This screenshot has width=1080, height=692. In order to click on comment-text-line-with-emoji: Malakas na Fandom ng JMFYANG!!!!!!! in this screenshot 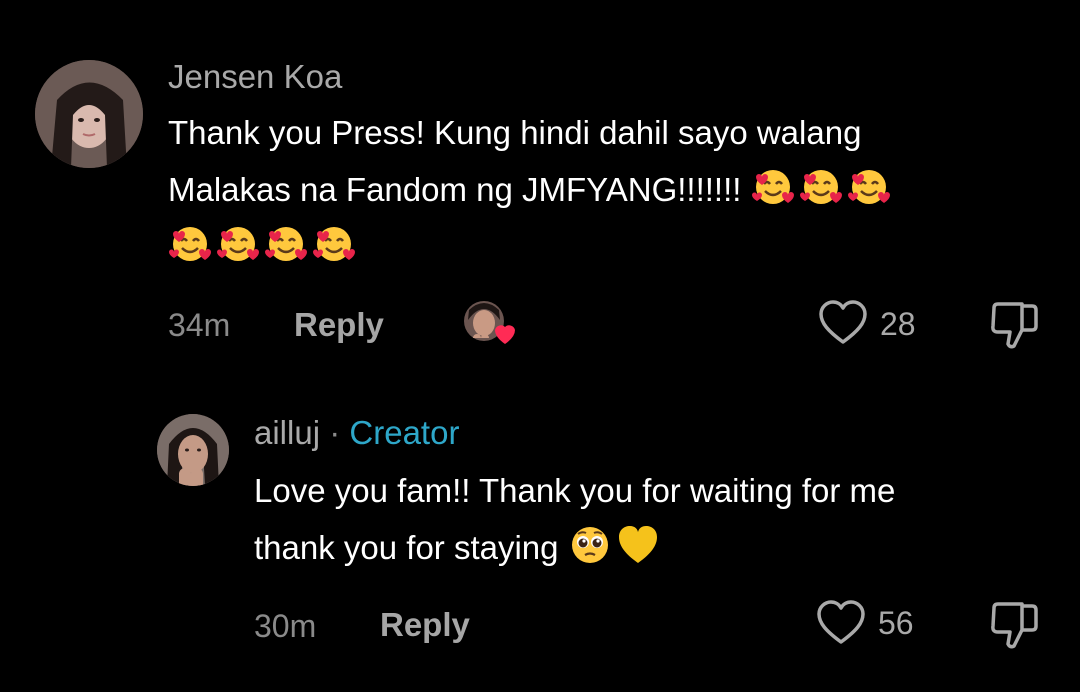, I will do `click(608, 189)`.